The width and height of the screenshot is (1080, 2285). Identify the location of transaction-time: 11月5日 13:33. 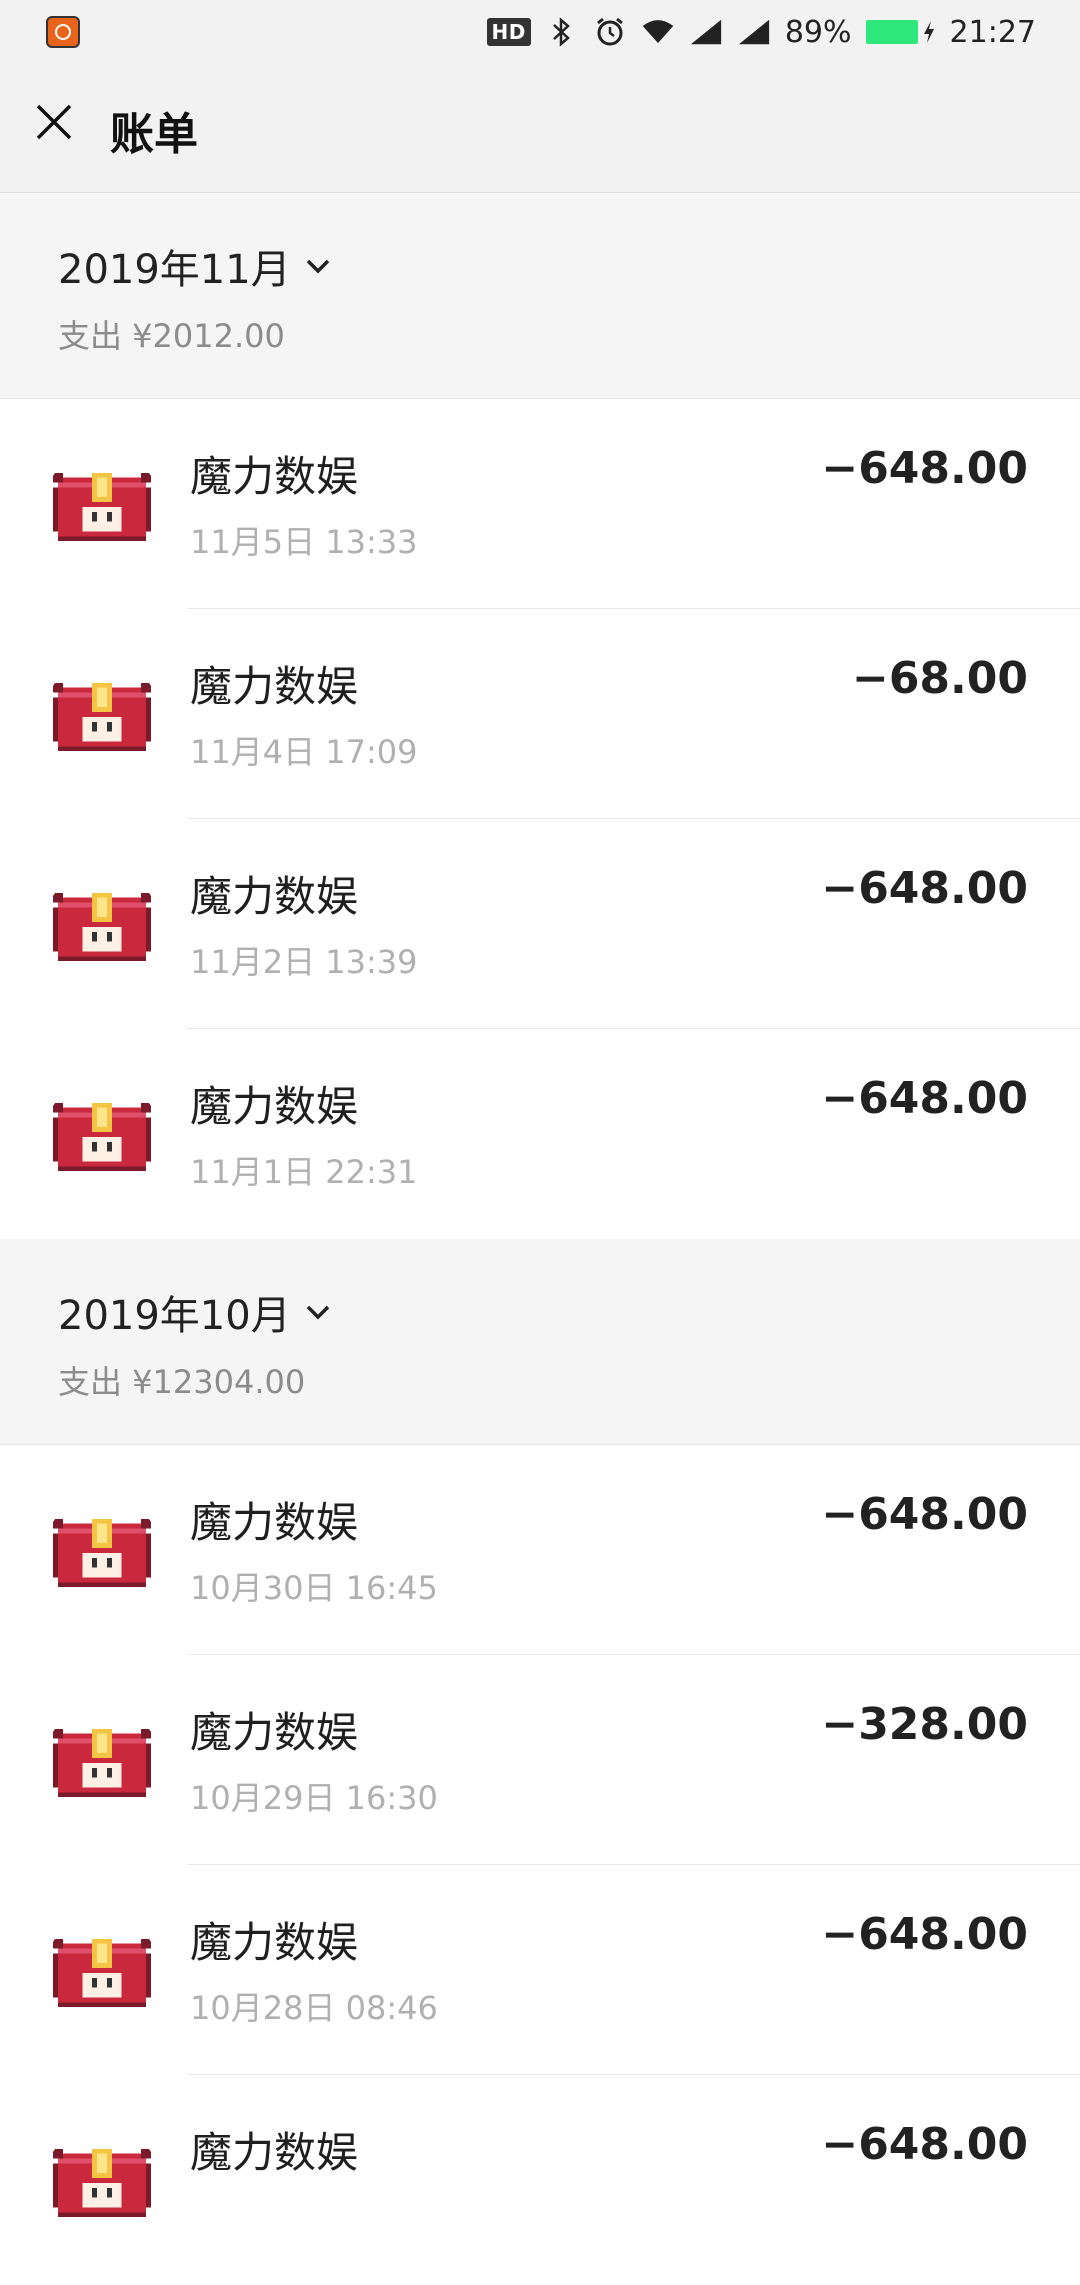
(304, 542).